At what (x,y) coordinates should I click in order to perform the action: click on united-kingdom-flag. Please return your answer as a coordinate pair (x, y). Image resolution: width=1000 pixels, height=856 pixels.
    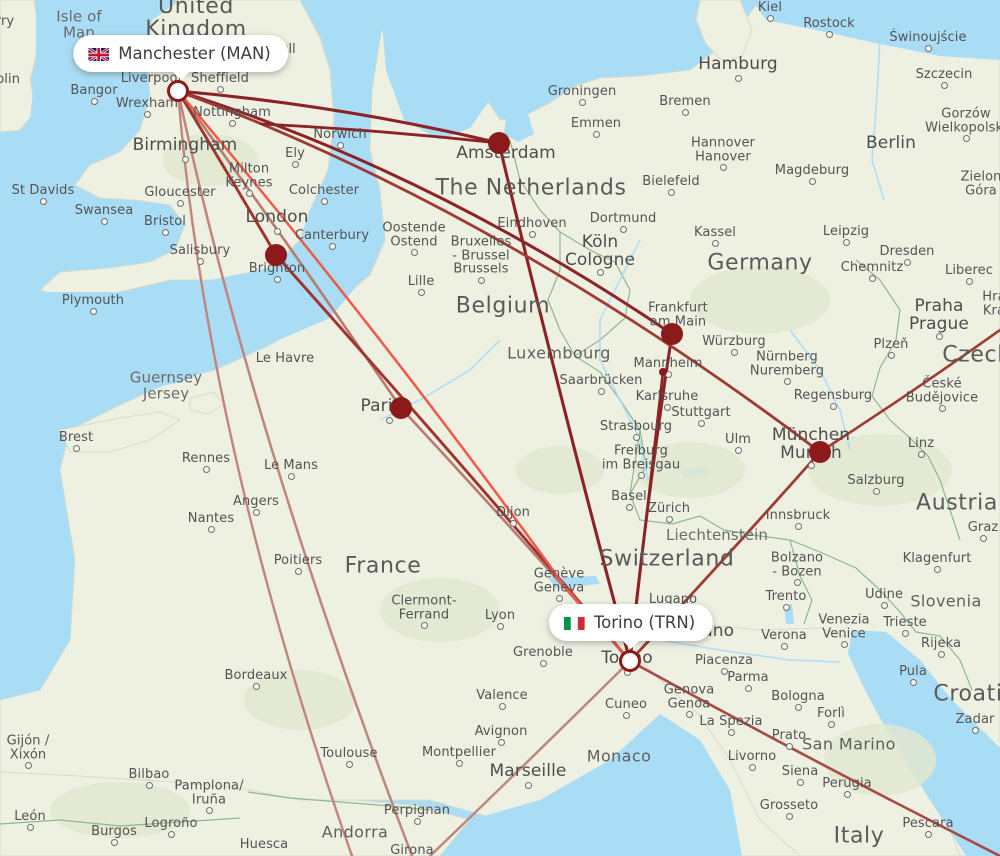
    Looking at the image, I should click on (99, 53).